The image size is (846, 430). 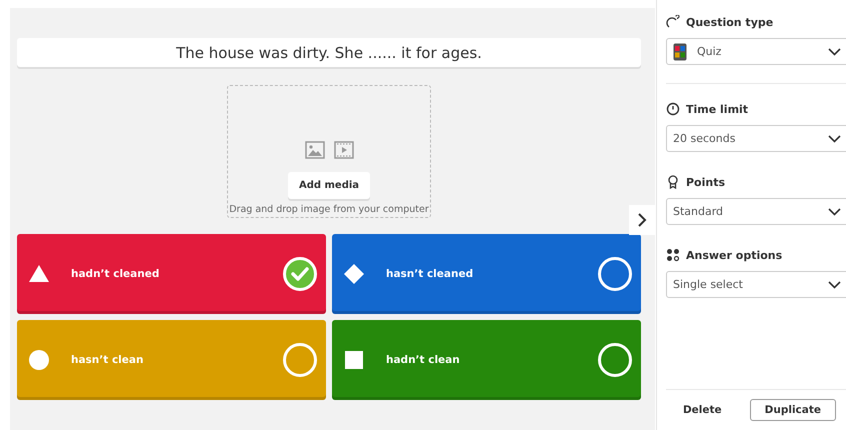 I want to click on answer-text: hadn’t clean, so click(x=423, y=360).